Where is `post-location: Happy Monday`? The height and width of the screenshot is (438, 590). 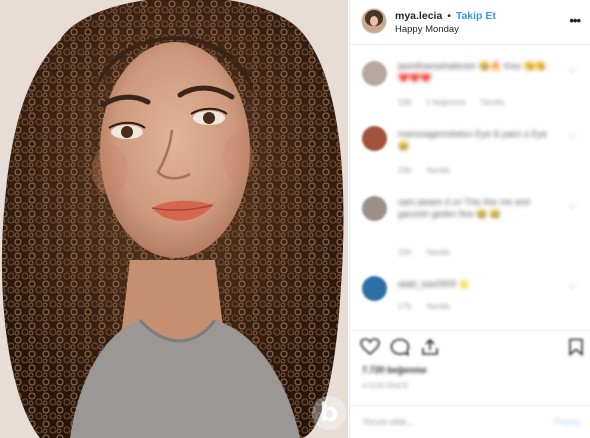 post-location: Happy Monday is located at coordinates (427, 29).